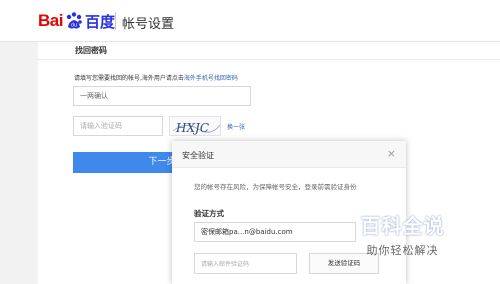  What do you see at coordinates (115, 21) in the screenshot?
I see `header-separator` at bounding box center [115, 21].